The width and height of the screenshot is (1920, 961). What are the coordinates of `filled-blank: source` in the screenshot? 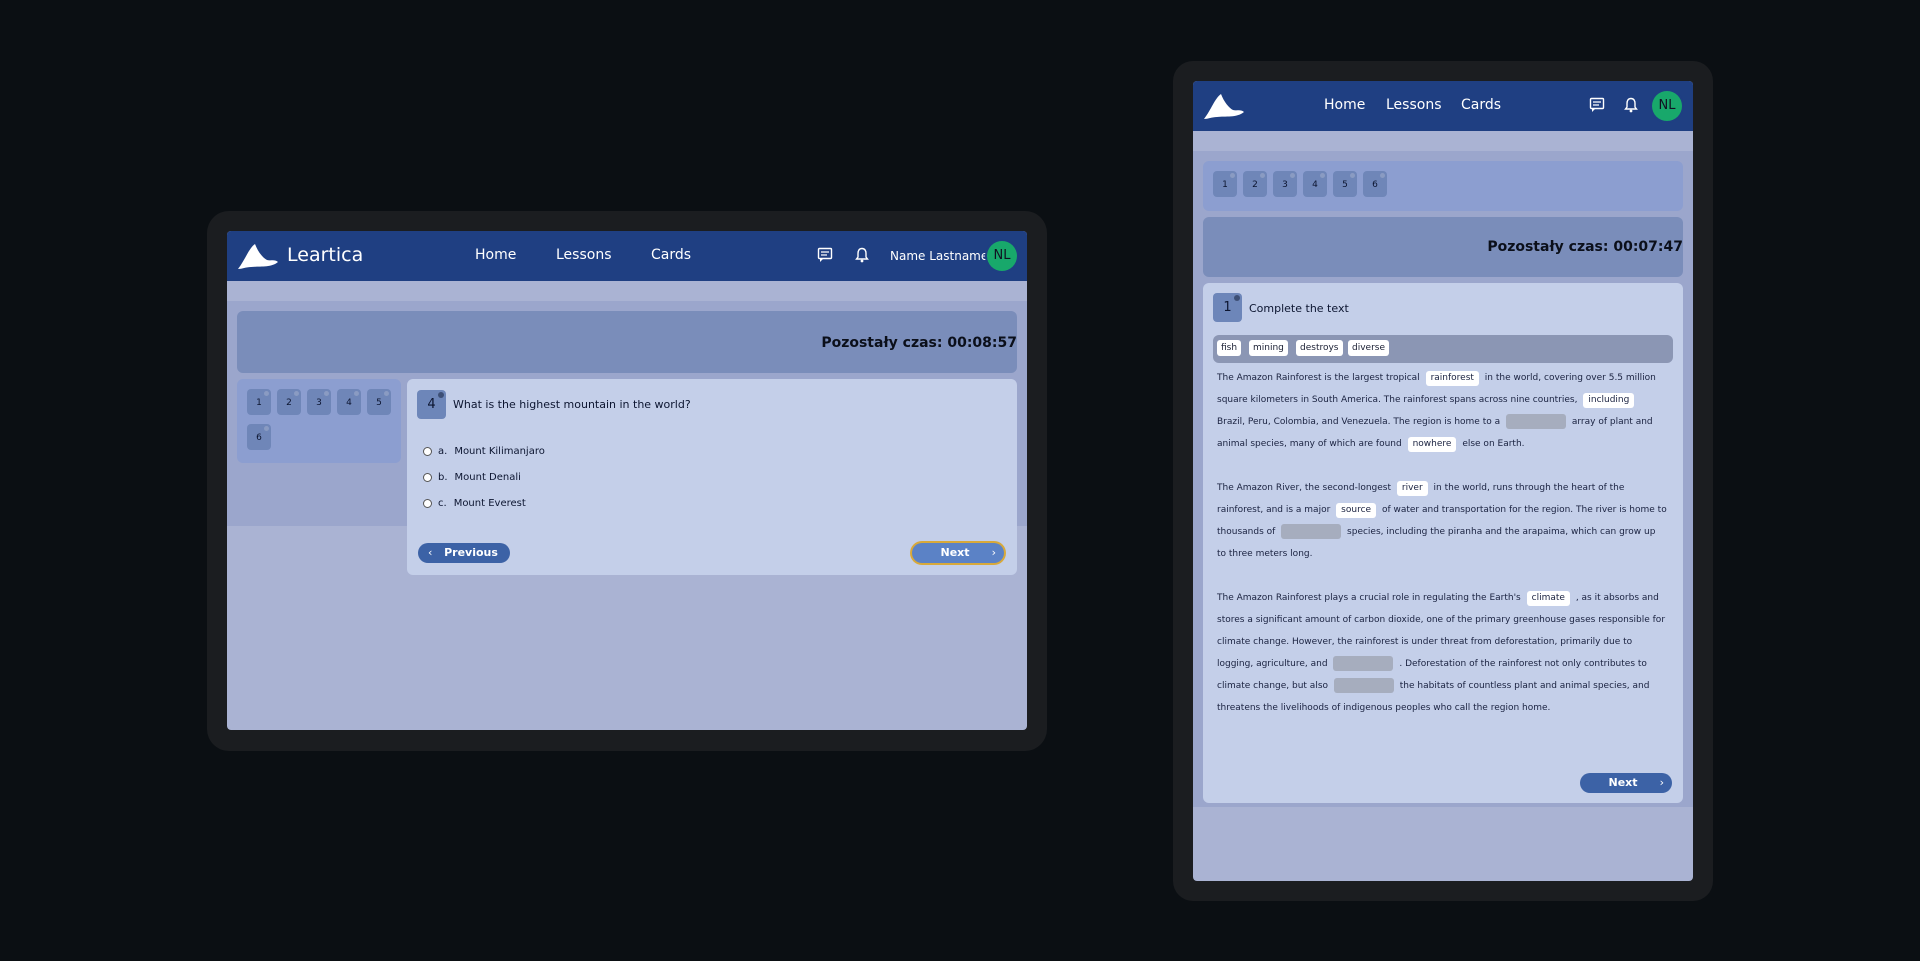 It's located at (1356, 510).